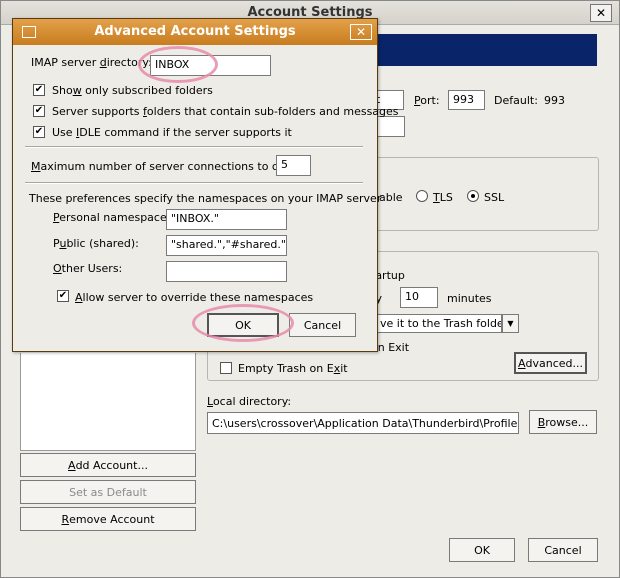  Describe the element at coordinates (427, 100) in the screenshot. I see `port-label: Port:` at that location.